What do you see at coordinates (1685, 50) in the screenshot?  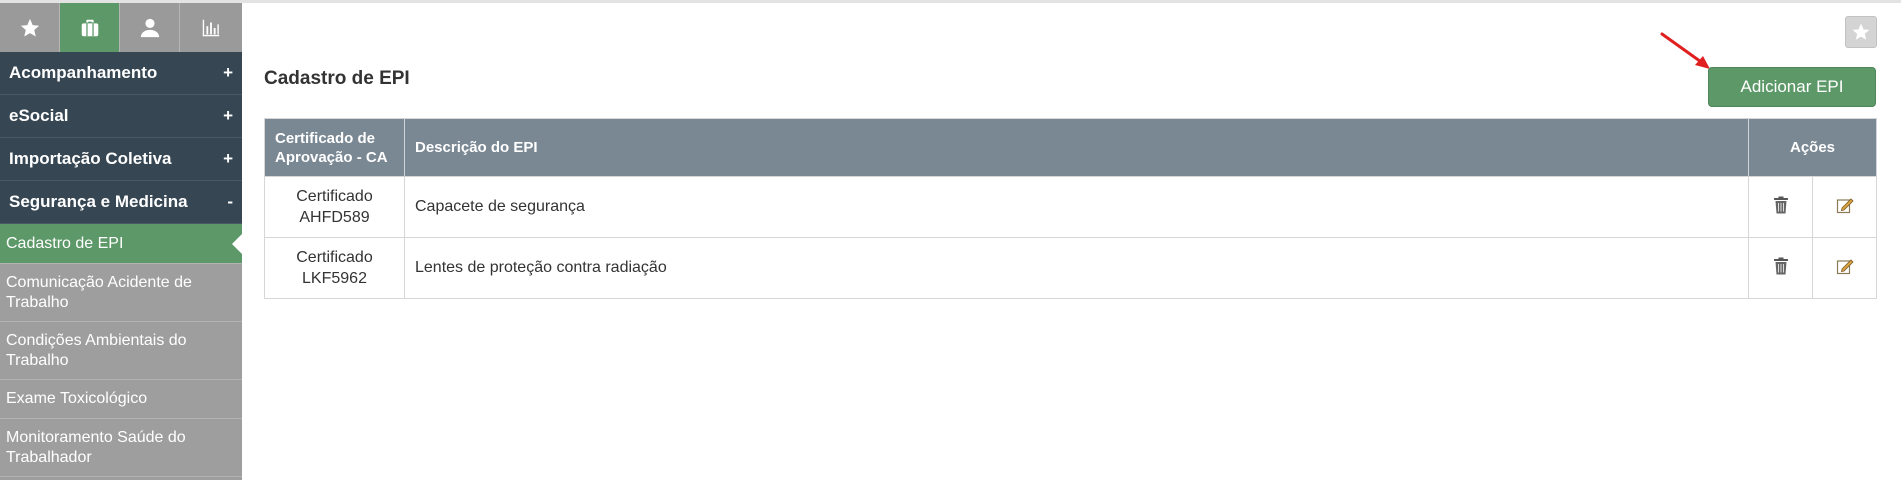 I see `red-arrow-annotation` at bounding box center [1685, 50].